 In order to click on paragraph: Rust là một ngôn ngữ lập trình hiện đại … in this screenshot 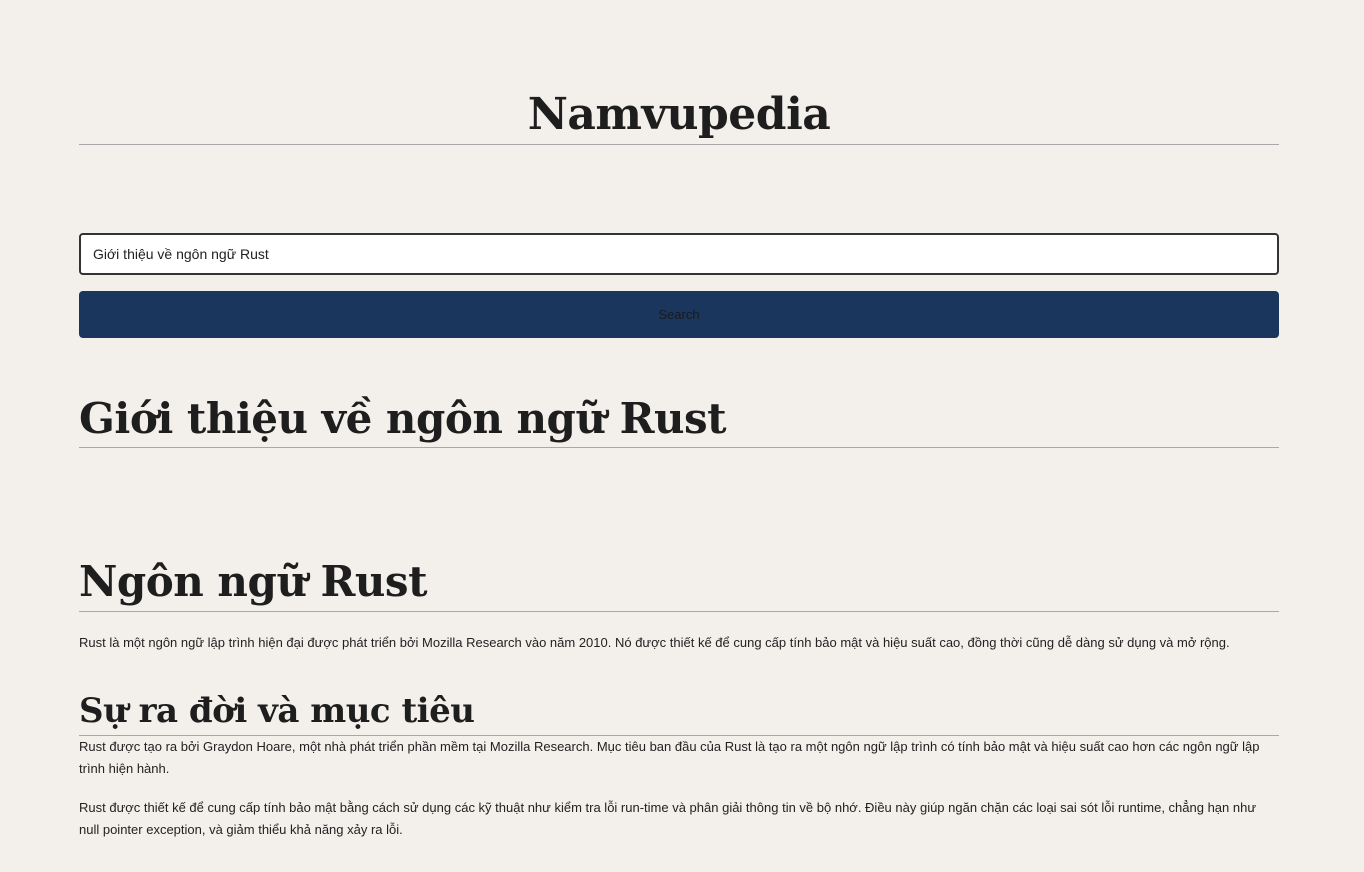, I will do `click(654, 642)`.